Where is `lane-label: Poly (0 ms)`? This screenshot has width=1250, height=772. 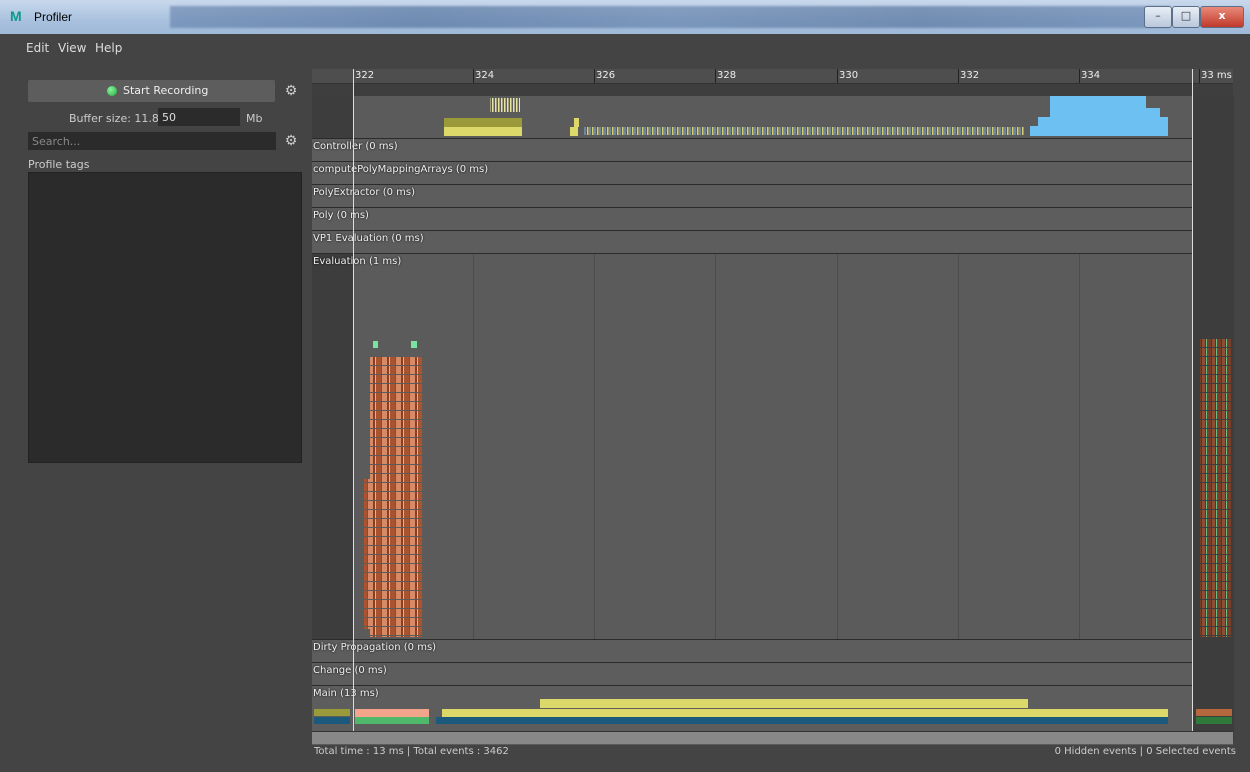
lane-label: Poly (0 ms) is located at coordinates (341, 215).